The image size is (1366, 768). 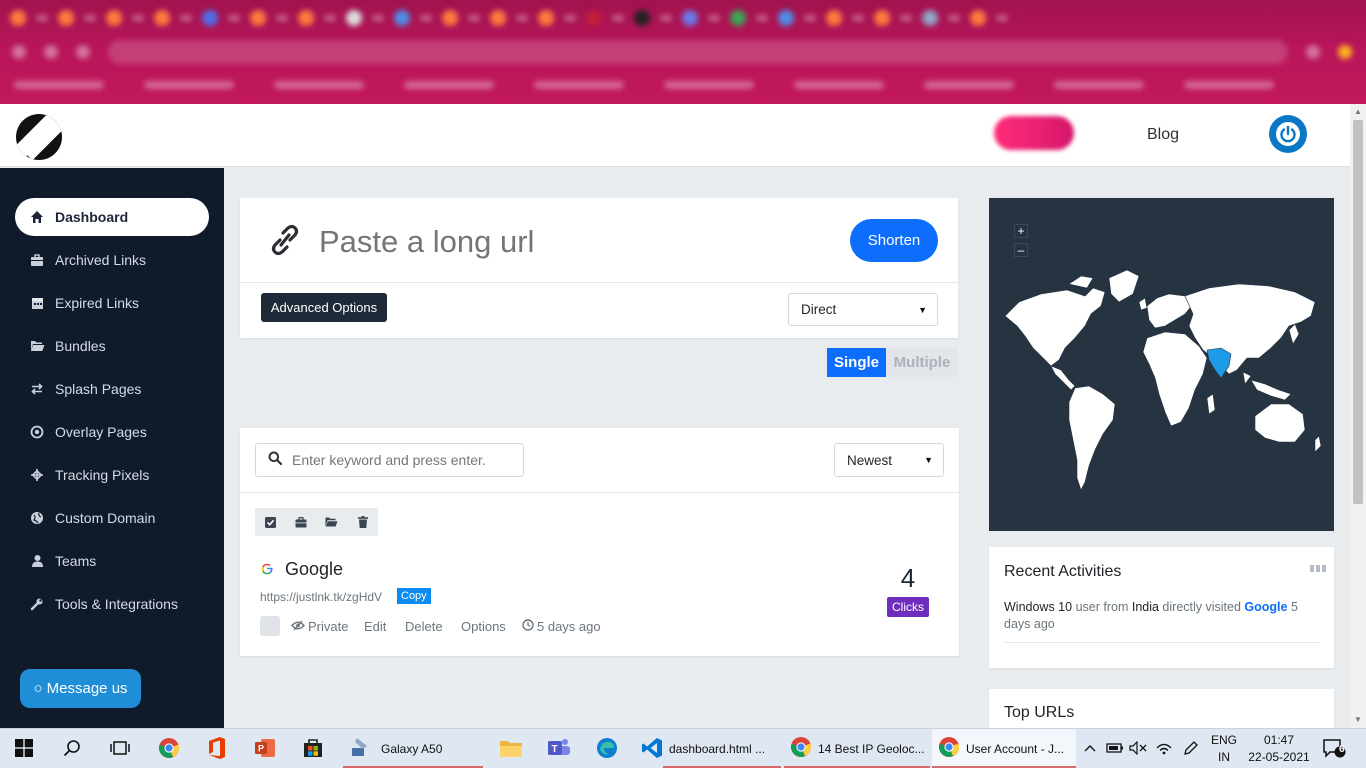 I want to click on wrench-icon, so click(x=37, y=604).